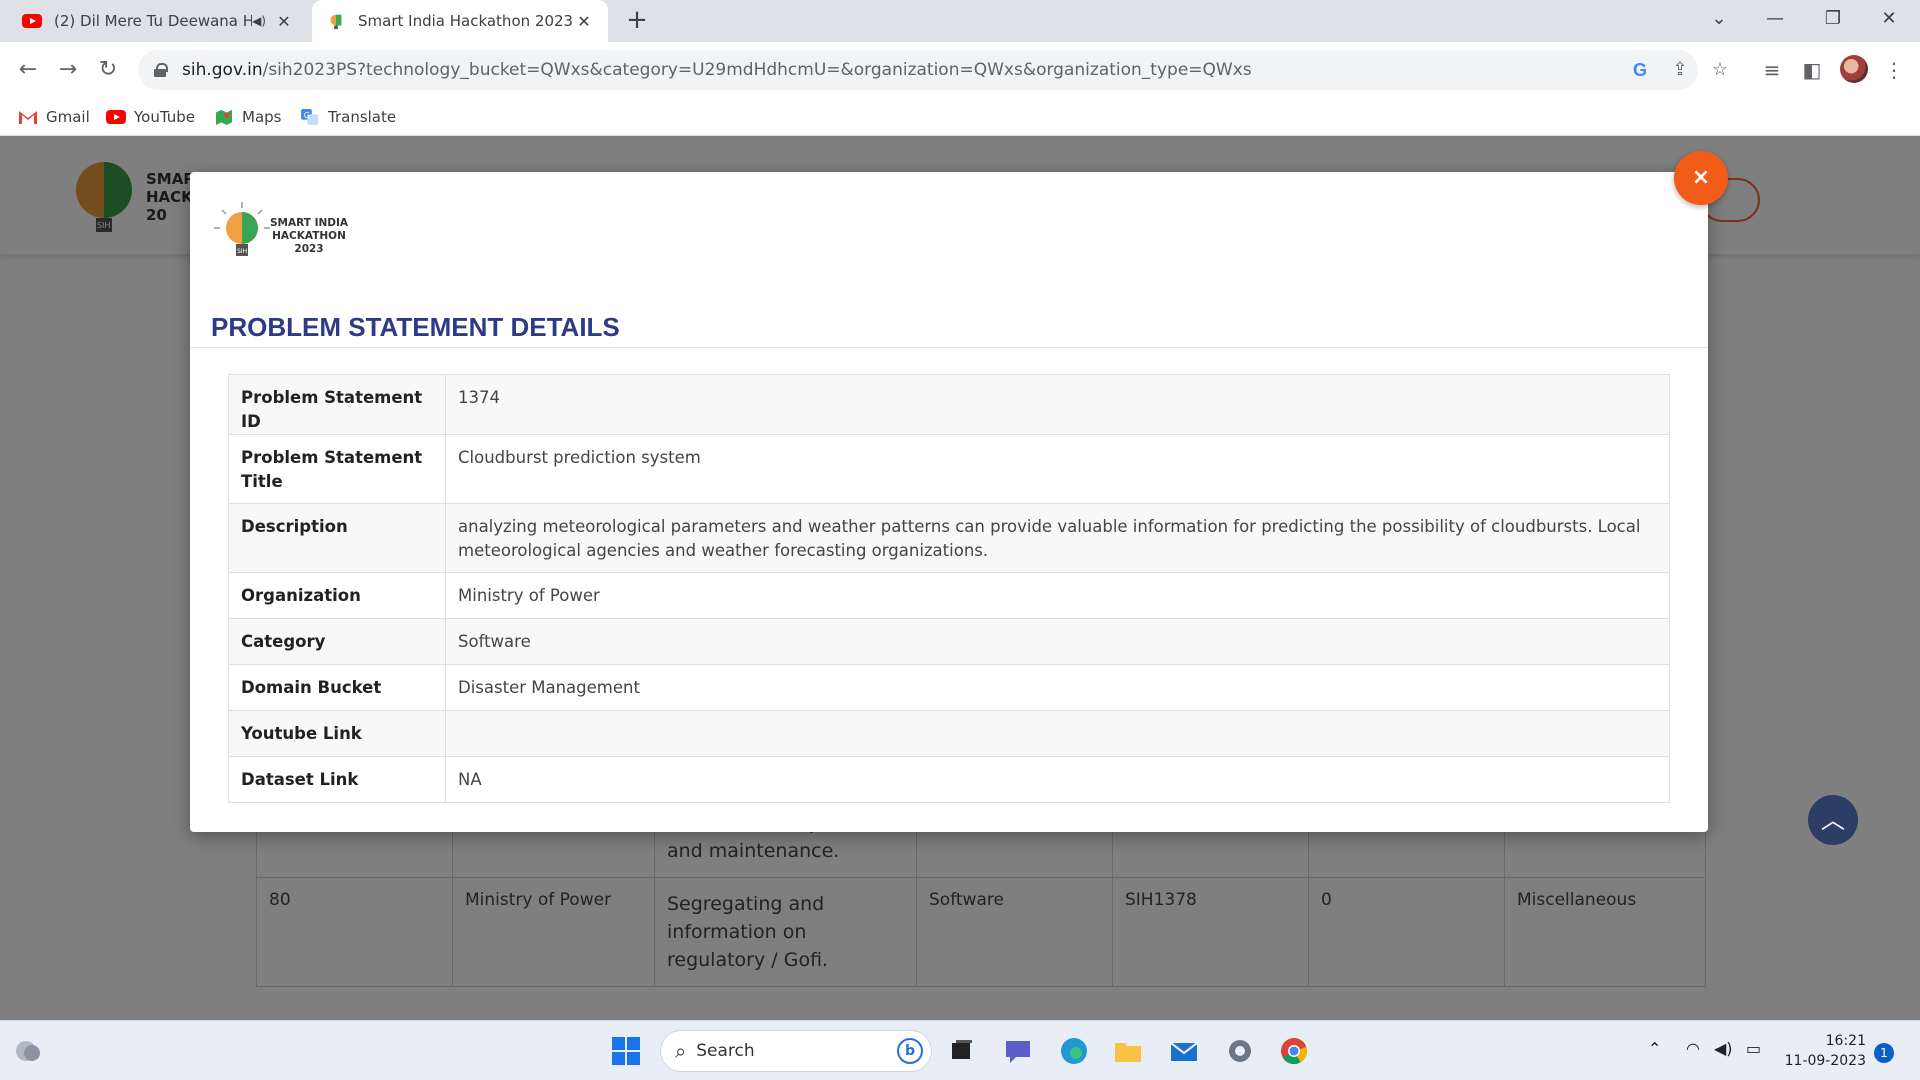 Image resolution: width=1920 pixels, height=1080 pixels. I want to click on detail-key: Organization, so click(337, 595).